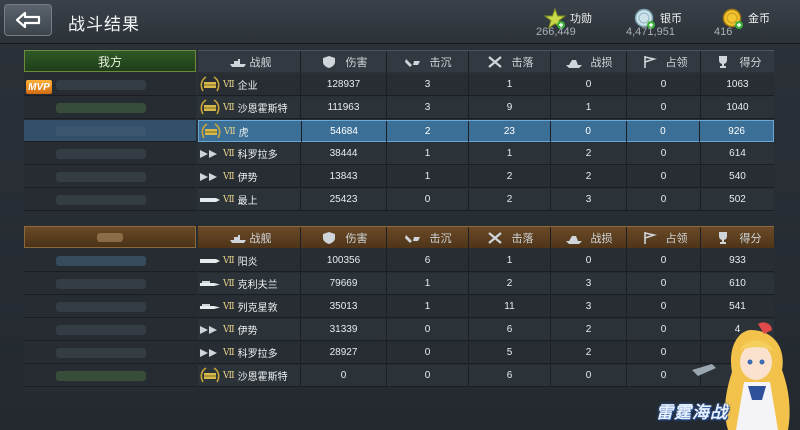  I want to click on damage-cell: 13843, so click(344, 176).